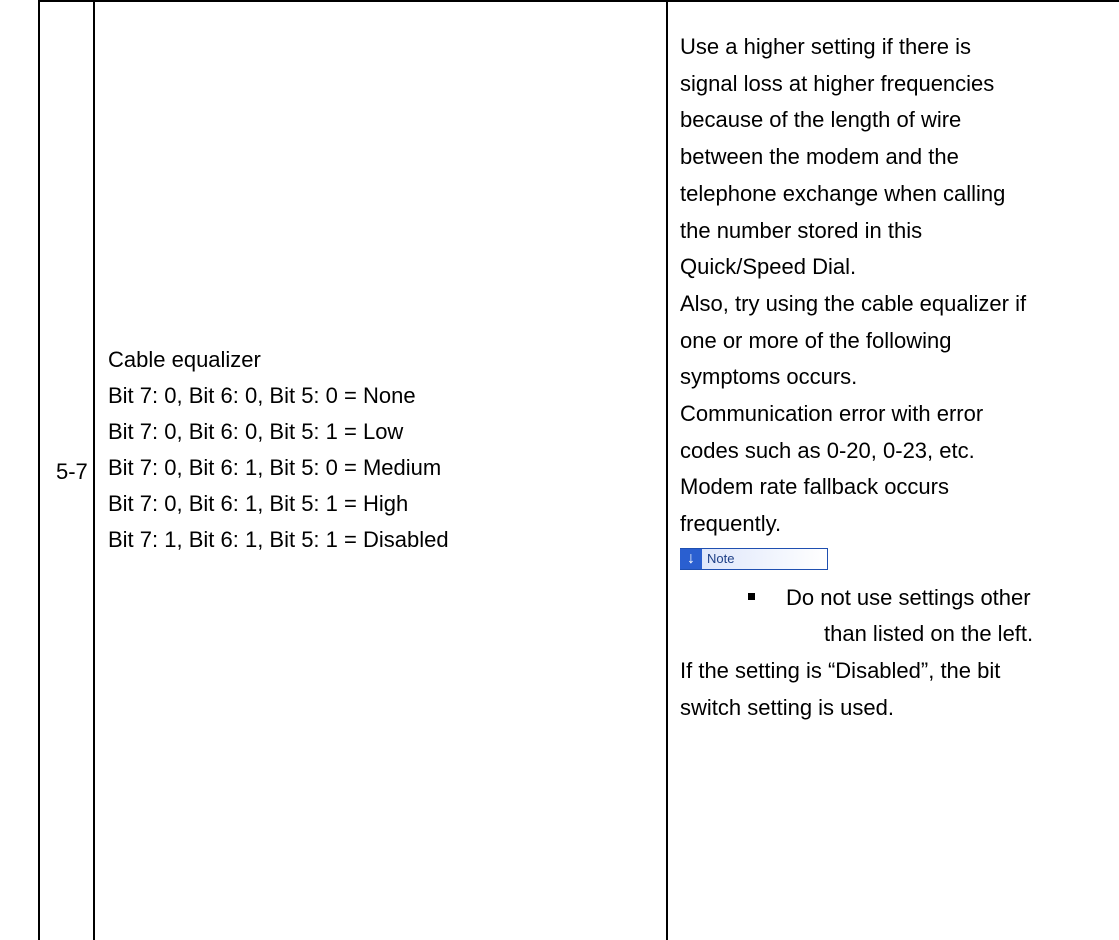 The image size is (1119, 940). Describe the element at coordinates (929, 634) in the screenshot. I see `note-bullet-line: than listed on the left.` at that location.